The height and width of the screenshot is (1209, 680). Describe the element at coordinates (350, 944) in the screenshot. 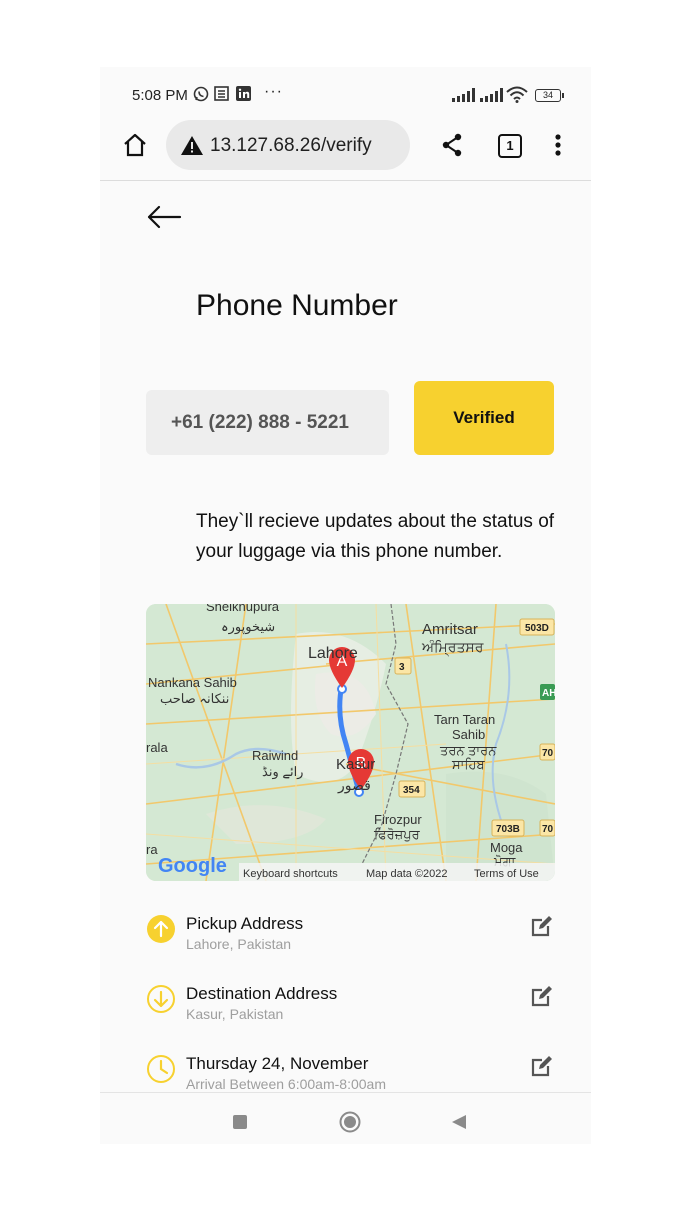

I see `pickup-address-row: Pickup Address Lahore, Pakistan` at that location.